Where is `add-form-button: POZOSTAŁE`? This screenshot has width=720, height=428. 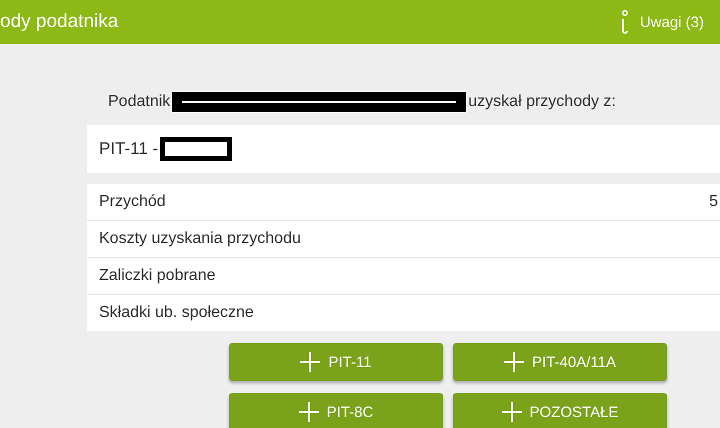
add-form-button: POZOSTAŁE is located at coordinates (560, 410).